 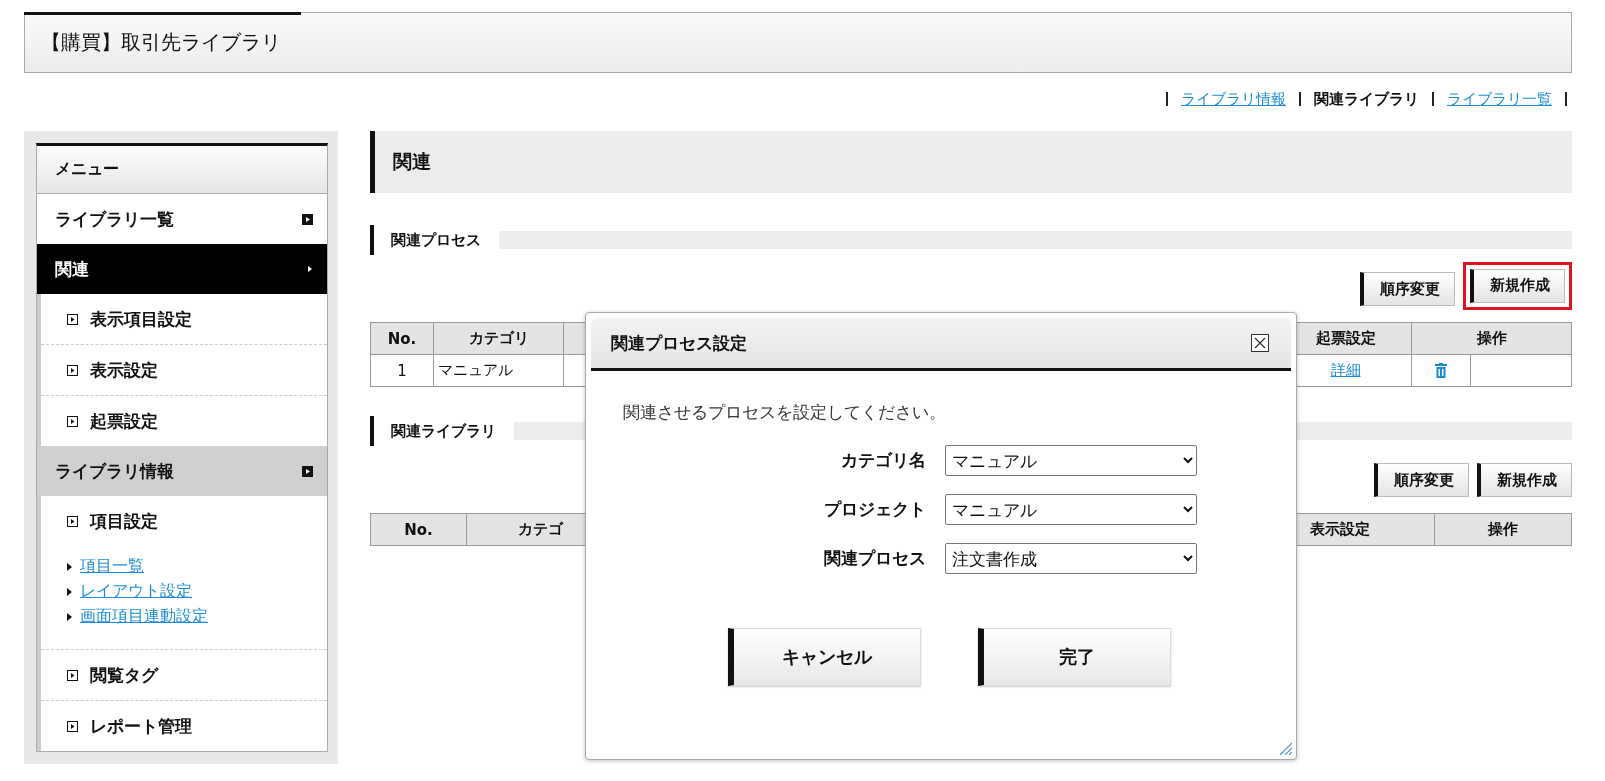 What do you see at coordinates (136, 591) in the screenshot?
I see `submenu-link: レイアウト設定` at bounding box center [136, 591].